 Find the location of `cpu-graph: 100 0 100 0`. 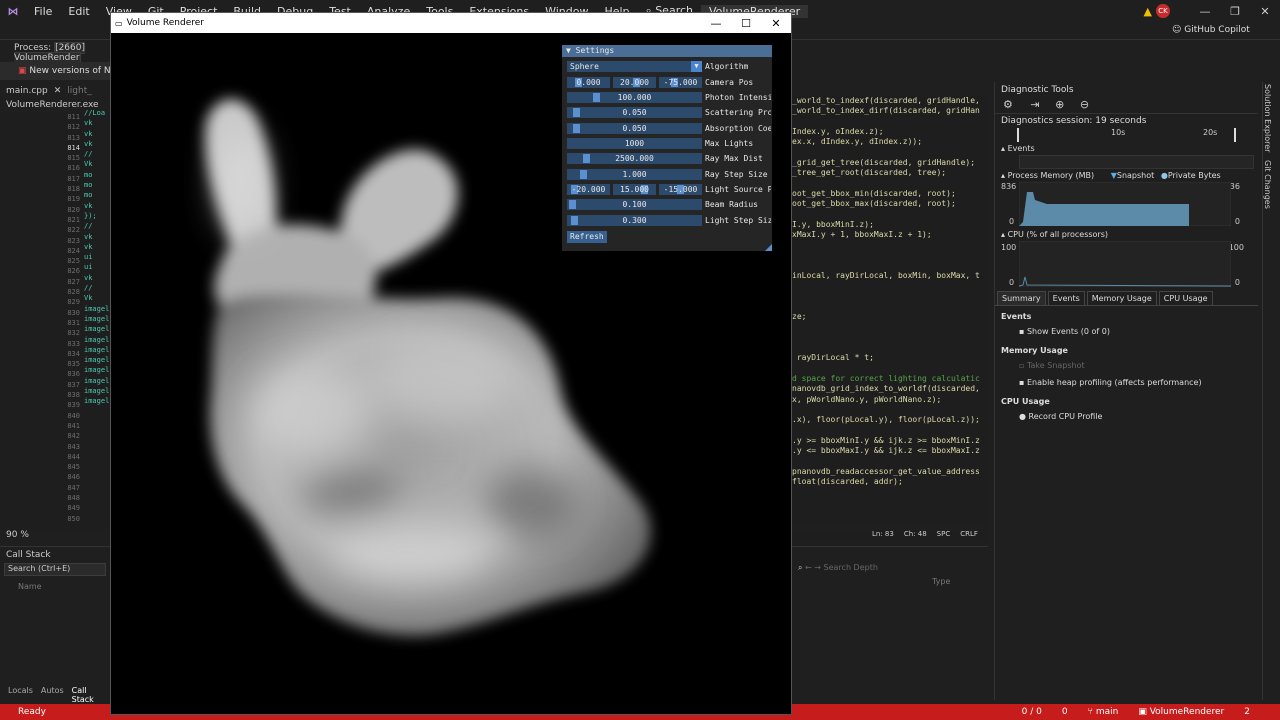

cpu-graph: 100 0 100 0 is located at coordinates (1122, 264).